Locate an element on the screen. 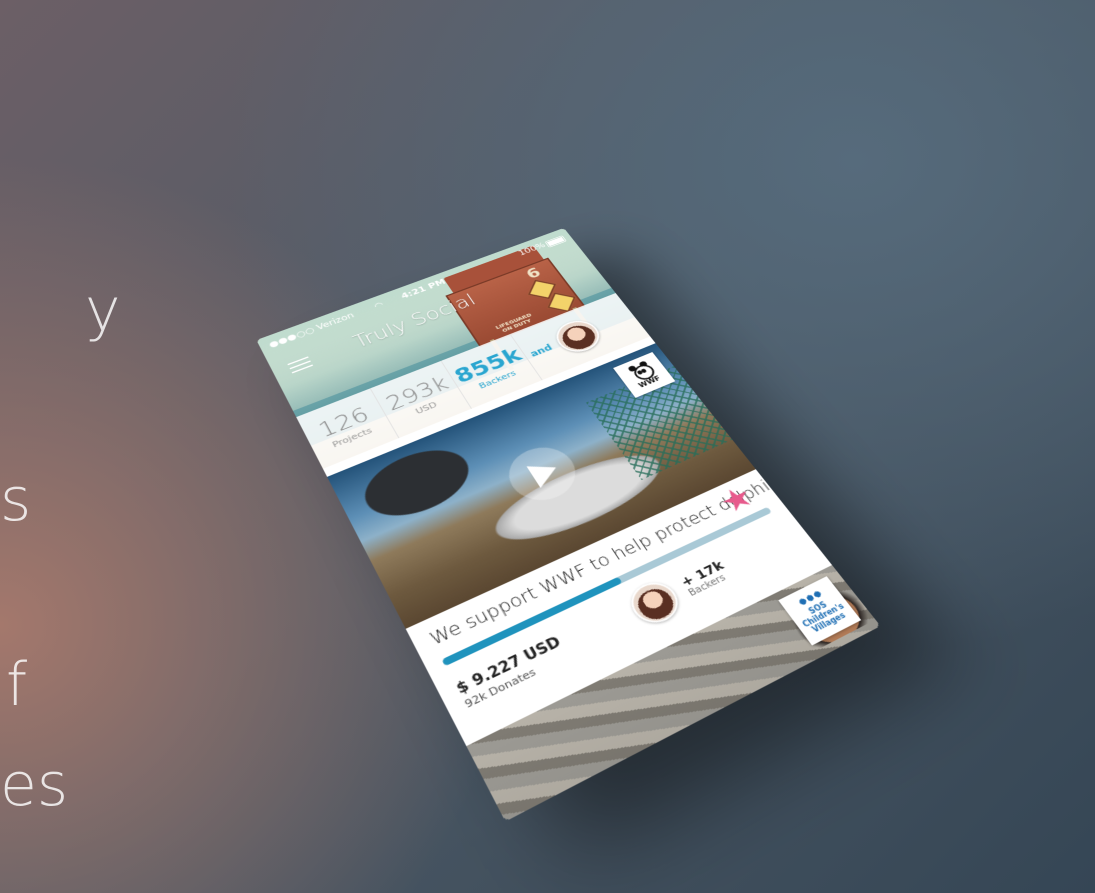  user-avatar is located at coordinates (578, 336).